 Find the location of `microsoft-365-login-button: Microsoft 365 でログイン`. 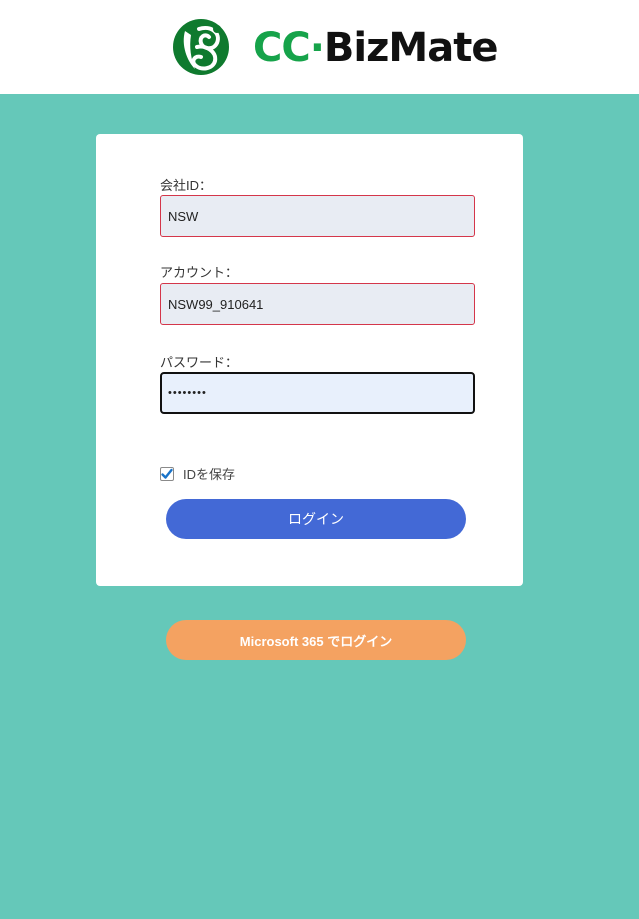

microsoft-365-login-button: Microsoft 365 でログイン is located at coordinates (316, 640).